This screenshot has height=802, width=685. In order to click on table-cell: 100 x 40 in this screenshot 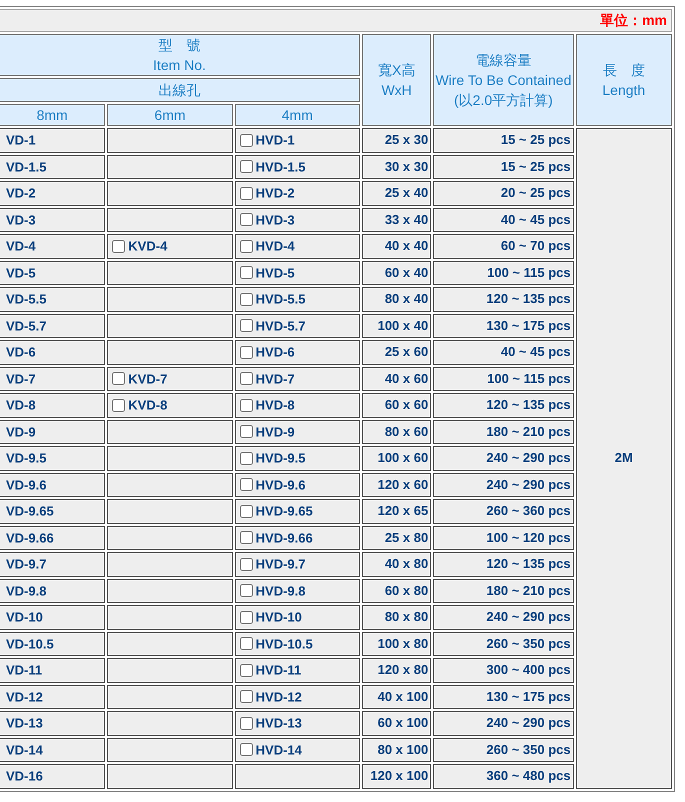, I will do `click(397, 326)`.